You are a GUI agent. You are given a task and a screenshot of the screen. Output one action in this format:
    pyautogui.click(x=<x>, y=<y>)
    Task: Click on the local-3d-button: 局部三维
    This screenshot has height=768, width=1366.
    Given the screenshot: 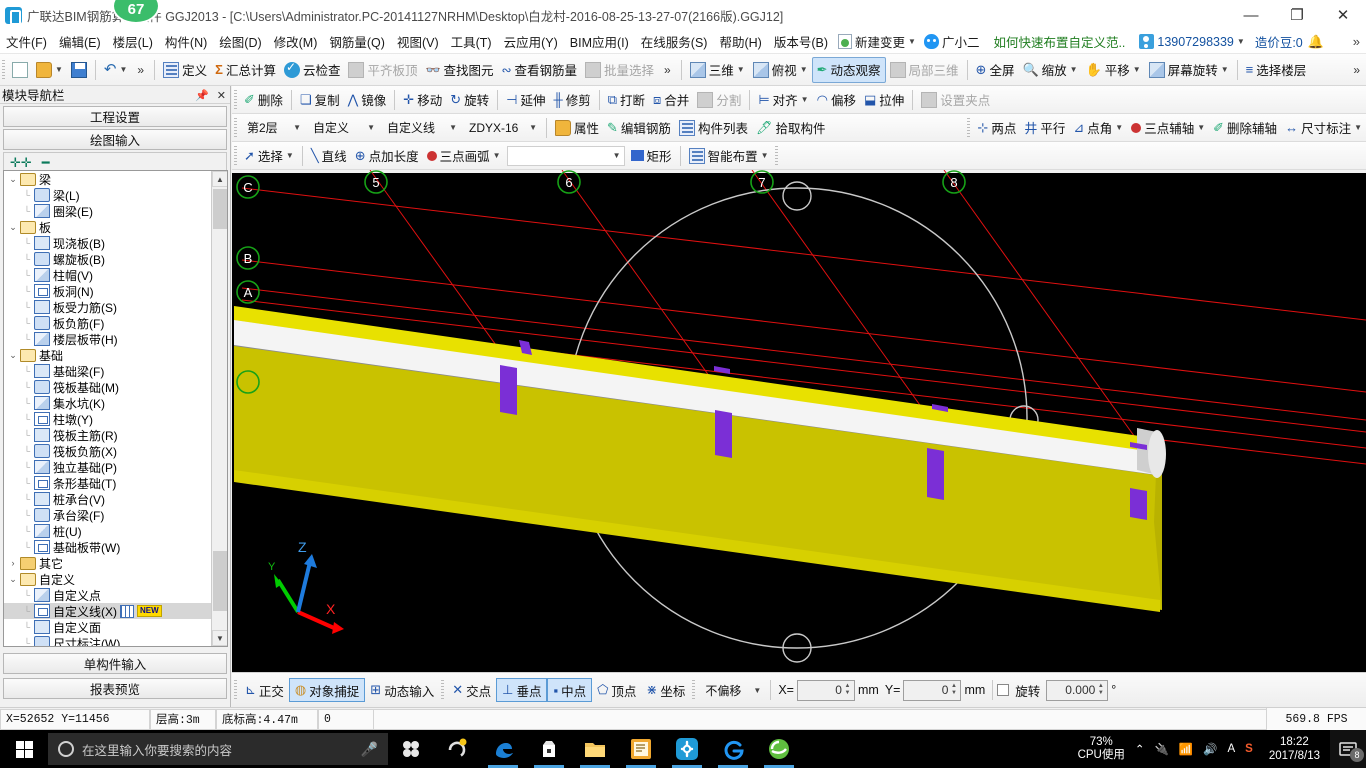 What is the action you would take?
    pyautogui.click(x=924, y=70)
    